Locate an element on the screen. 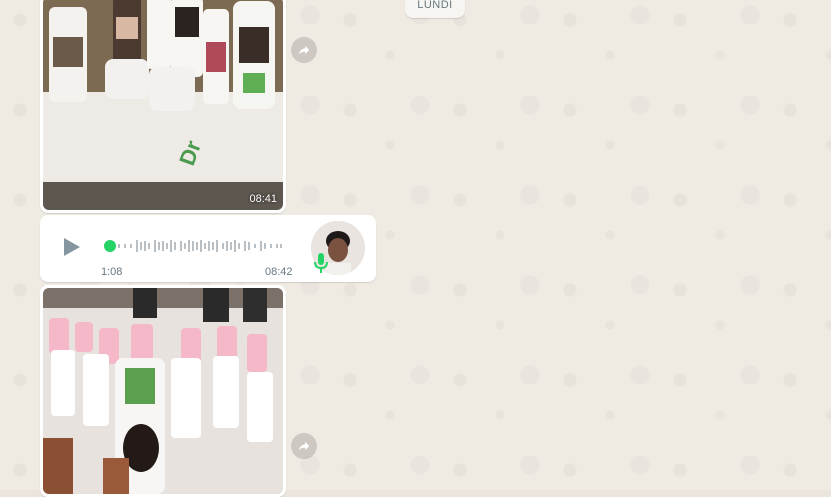  play-button is located at coordinates (71, 247).